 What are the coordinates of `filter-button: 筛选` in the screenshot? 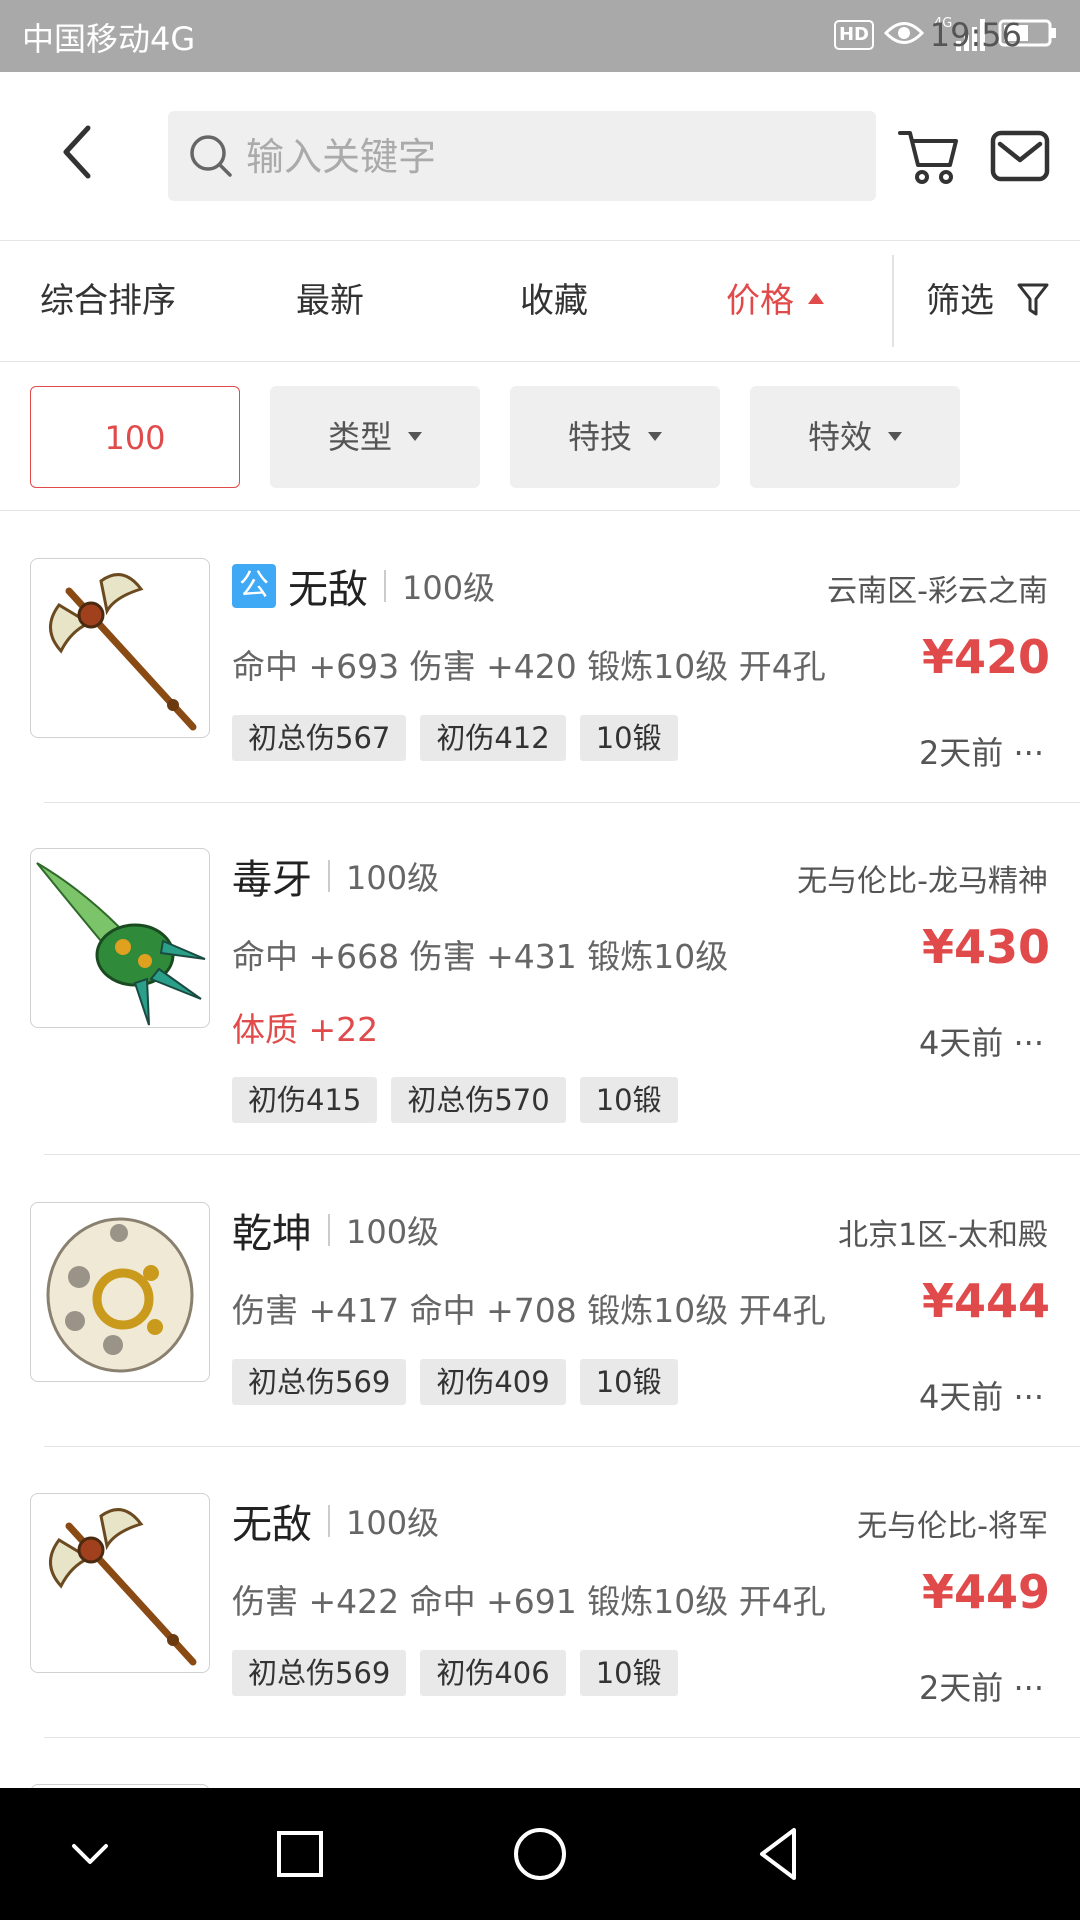 It's located at (987, 301).